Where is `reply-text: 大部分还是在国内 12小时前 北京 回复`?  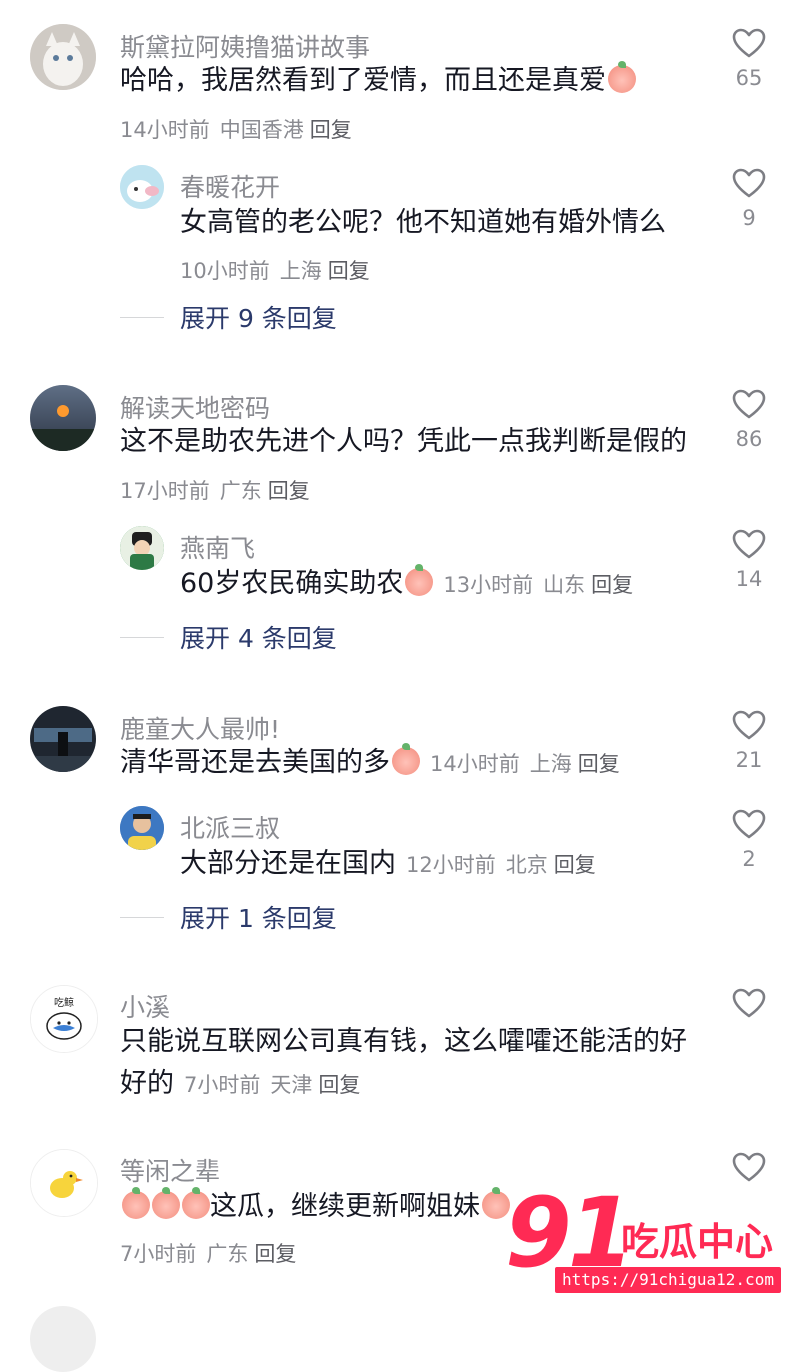 reply-text: 大部分还是在国内 12小时前 北京 回复 is located at coordinates (388, 864).